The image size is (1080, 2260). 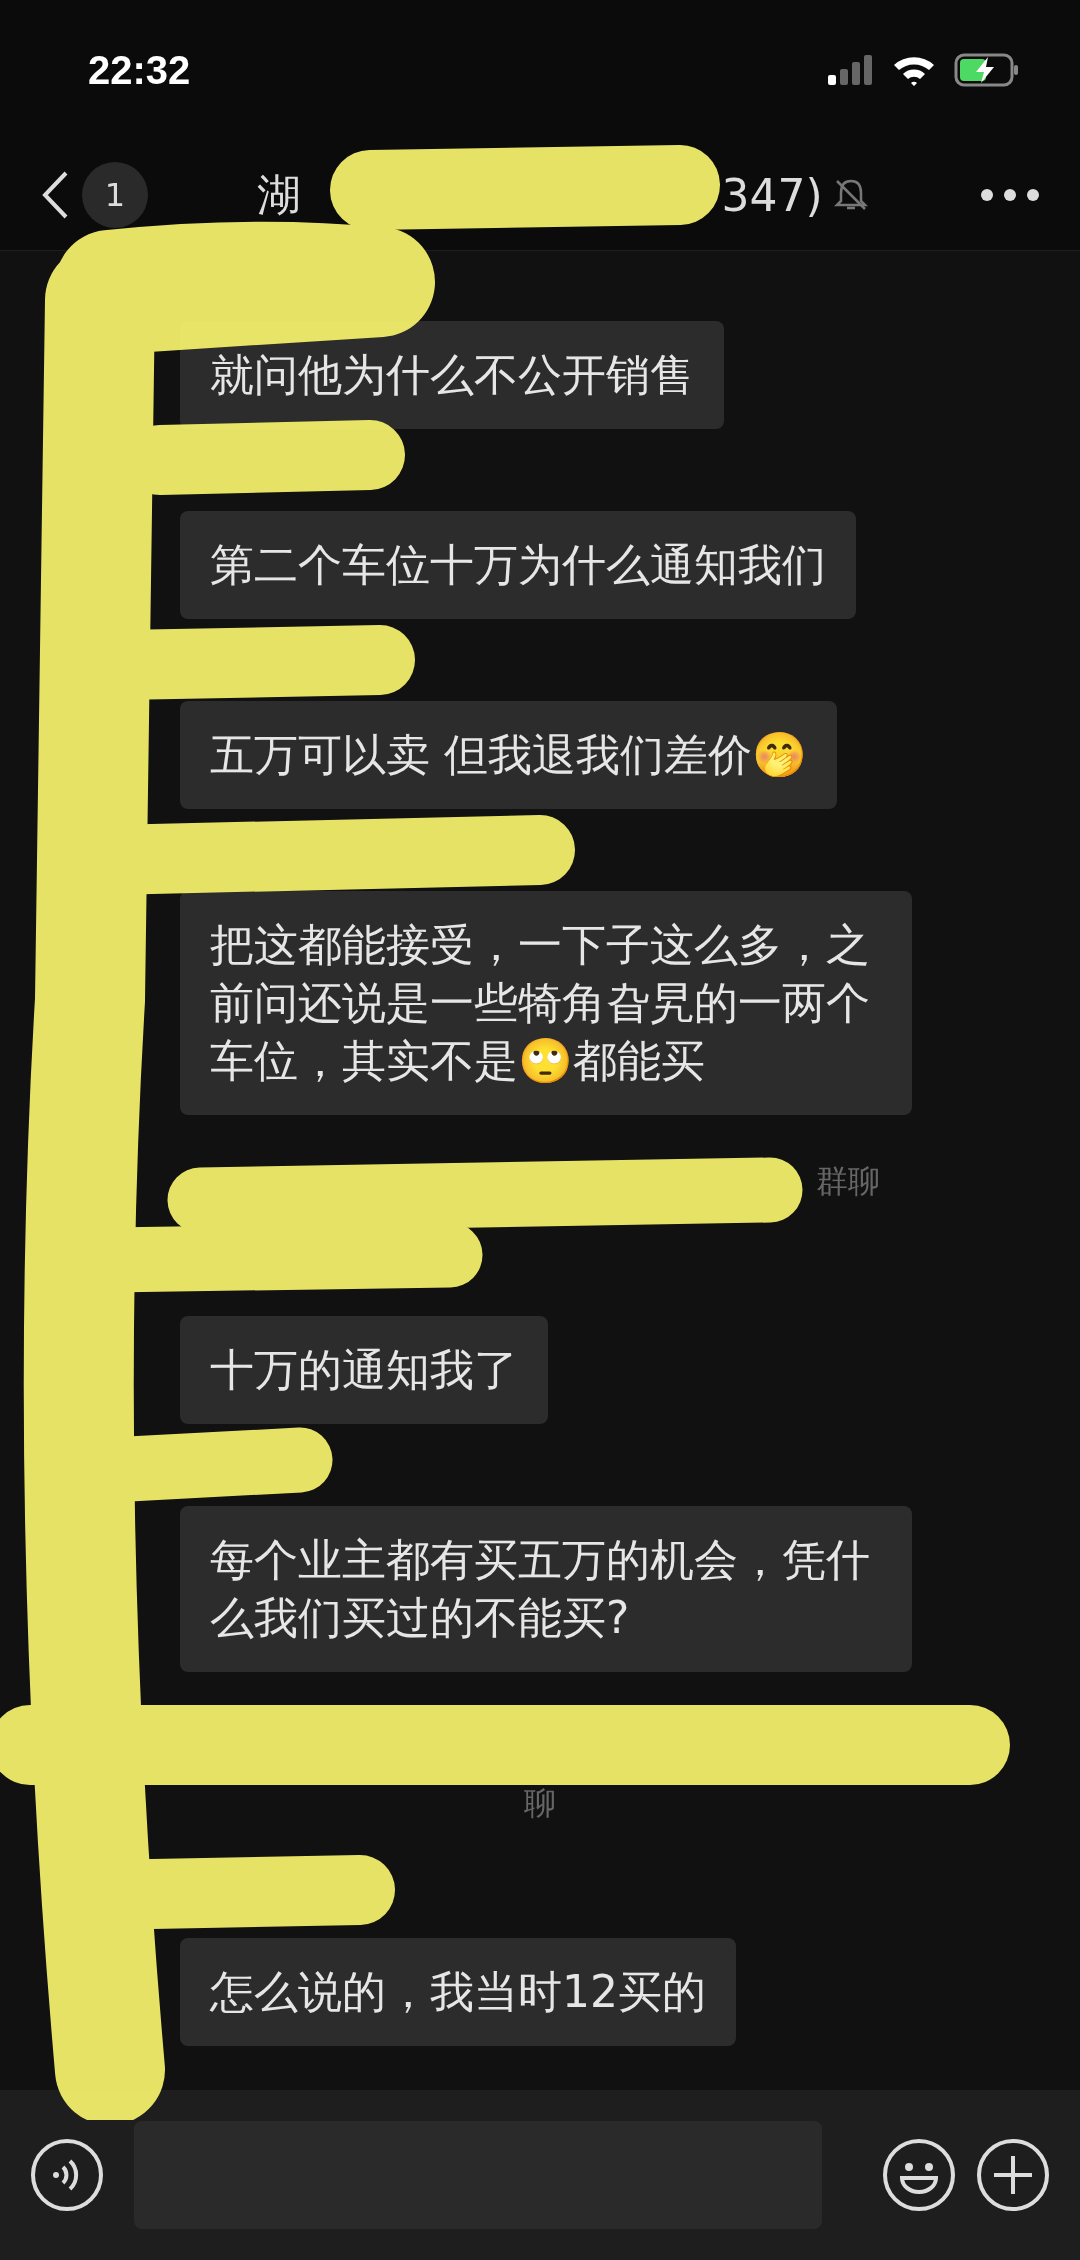 What do you see at coordinates (458, 1992) in the screenshot?
I see `message-bubble: 怎么说的，我当时12买的` at bounding box center [458, 1992].